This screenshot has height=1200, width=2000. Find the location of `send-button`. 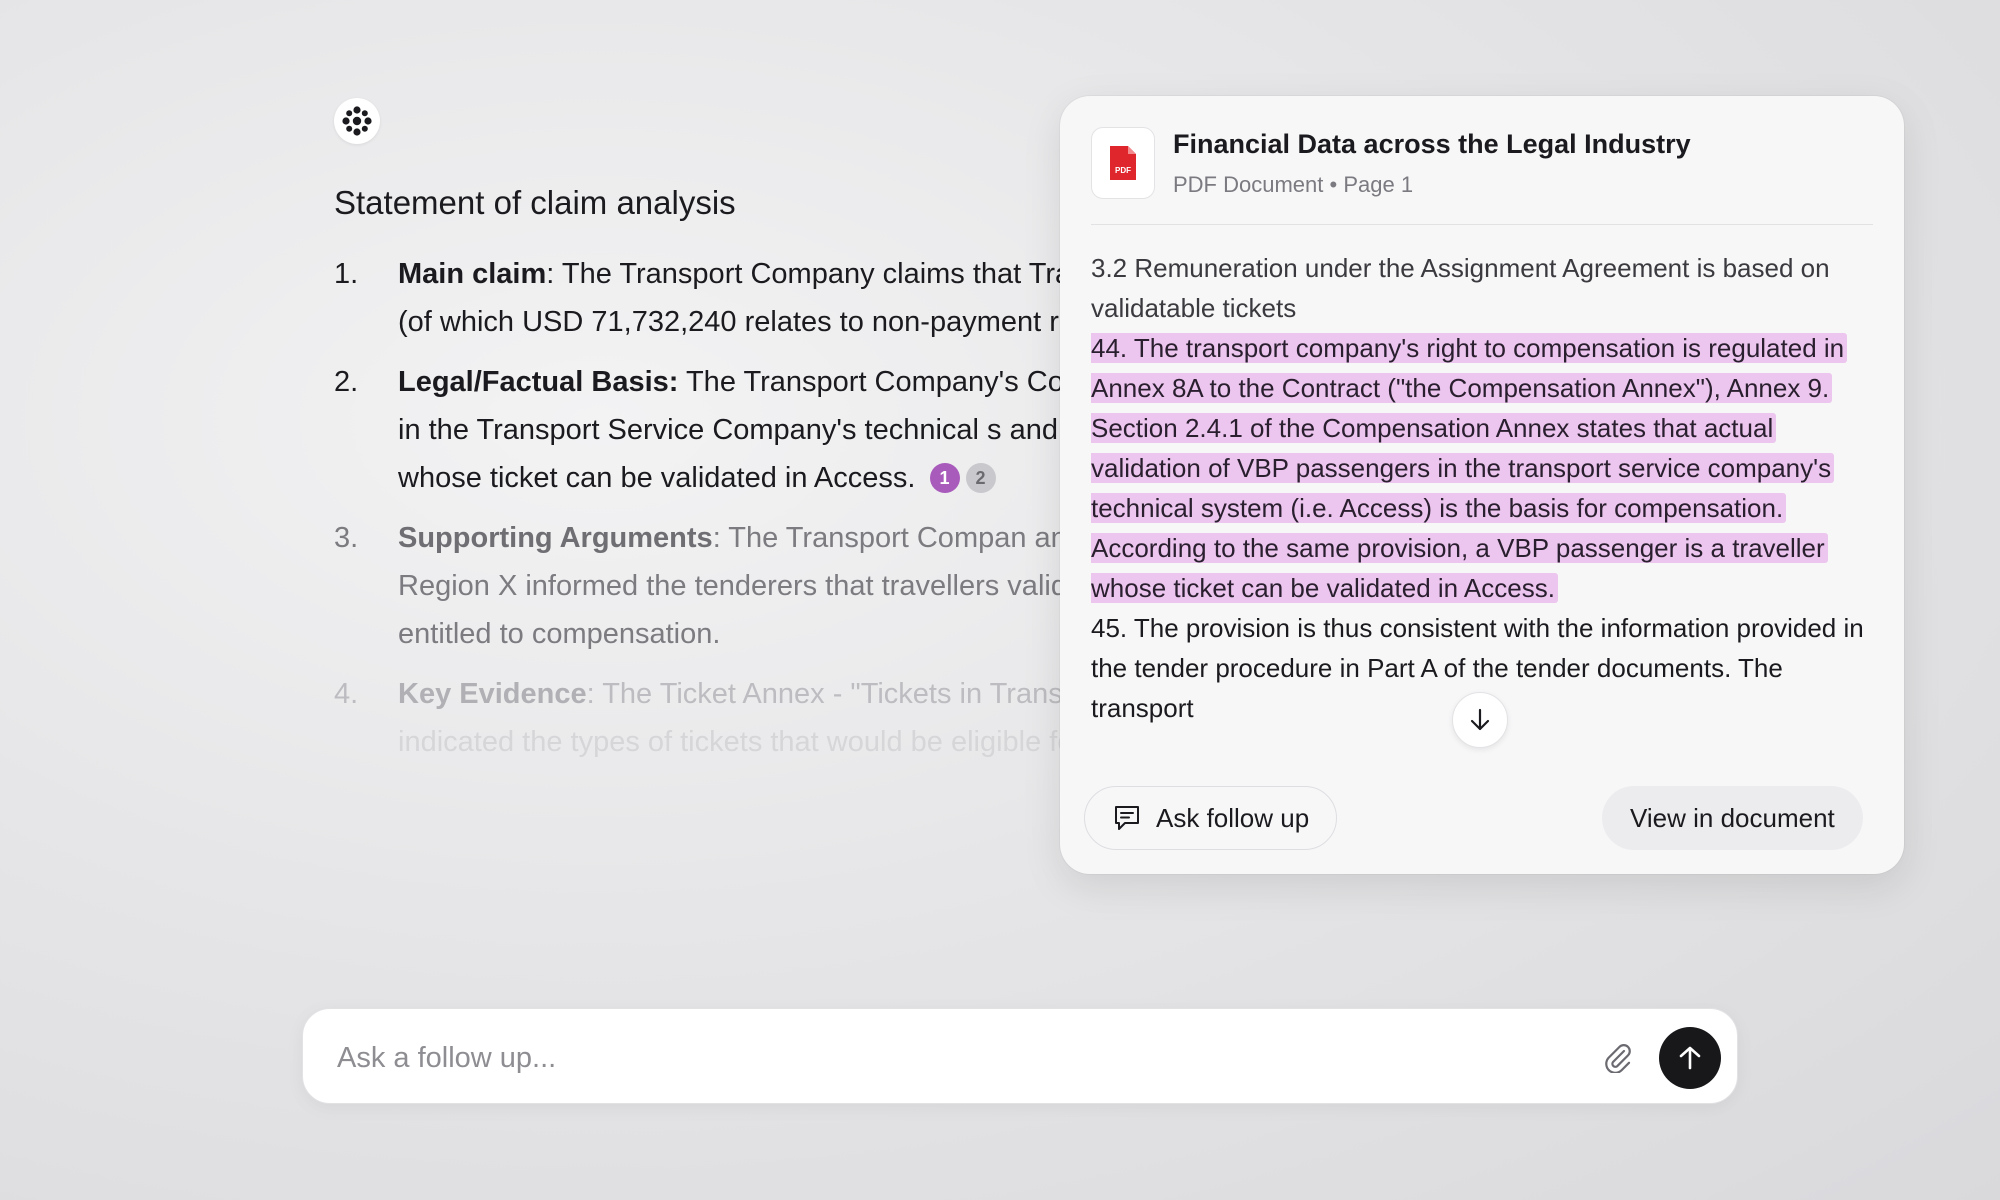

send-button is located at coordinates (1690, 1058).